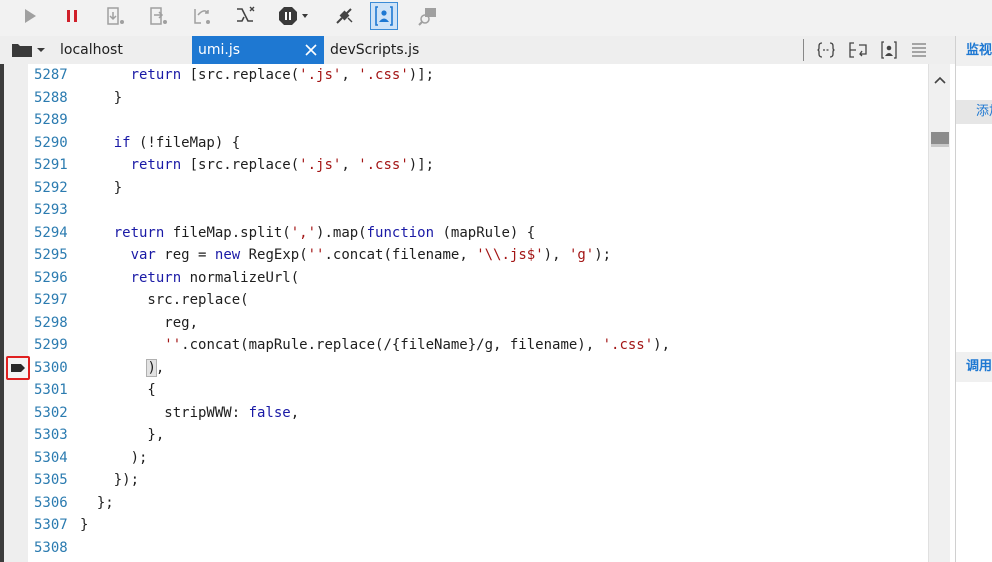 The height and width of the screenshot is (562, 992). I want to click on code-line: 5301 {, so click(479, 390).